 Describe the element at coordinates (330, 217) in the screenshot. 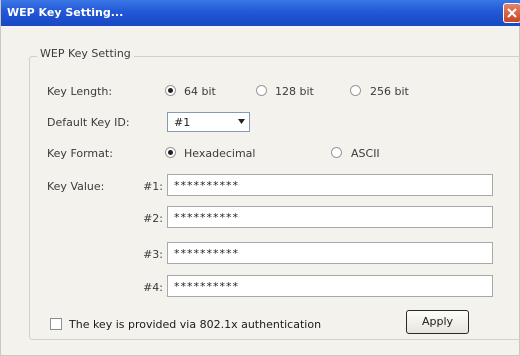

I see `key-2-field` at that location.